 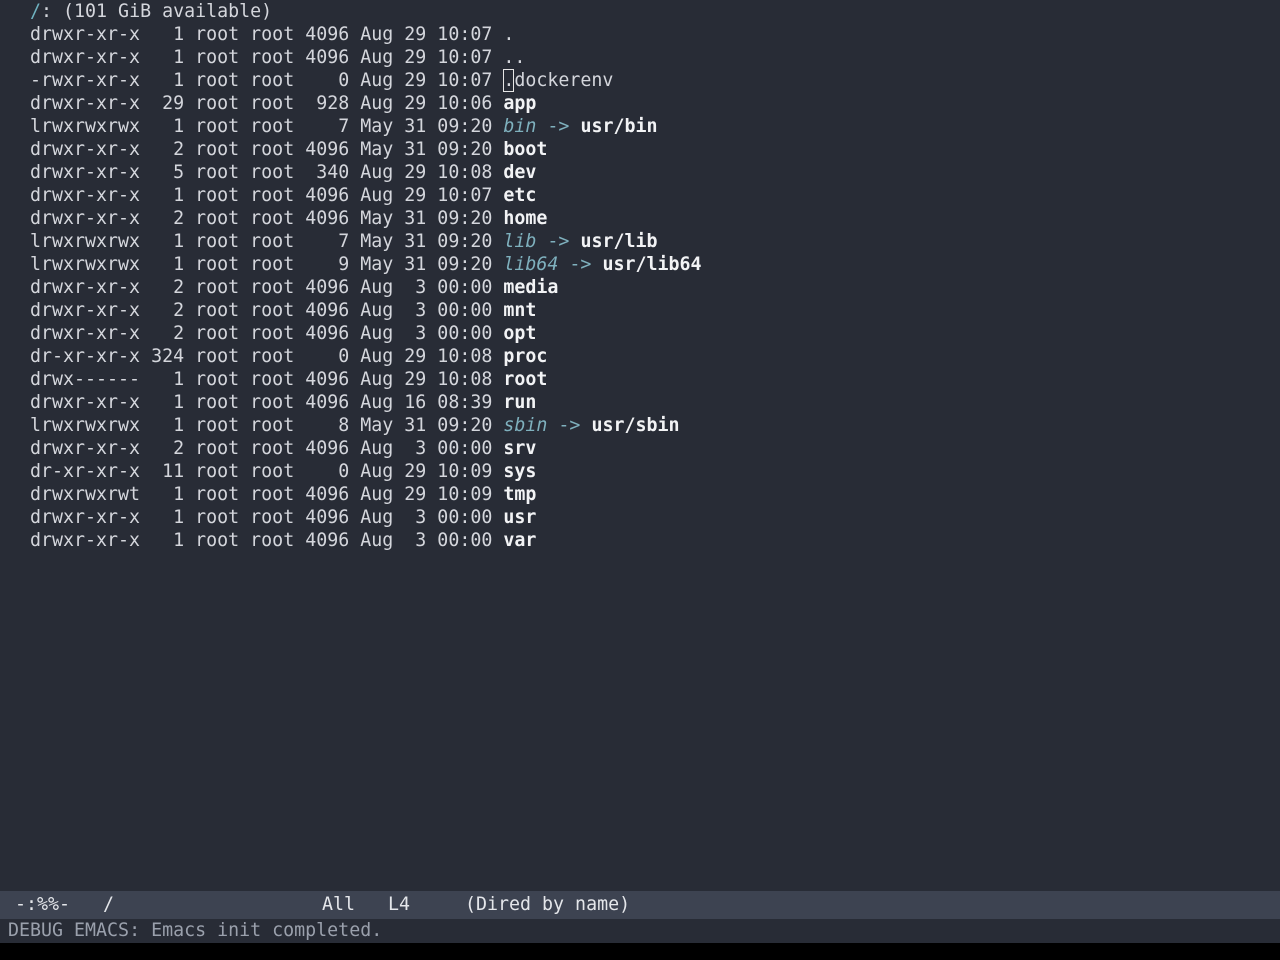 I want to click on file-size: 340, so click(x=327, y=172).